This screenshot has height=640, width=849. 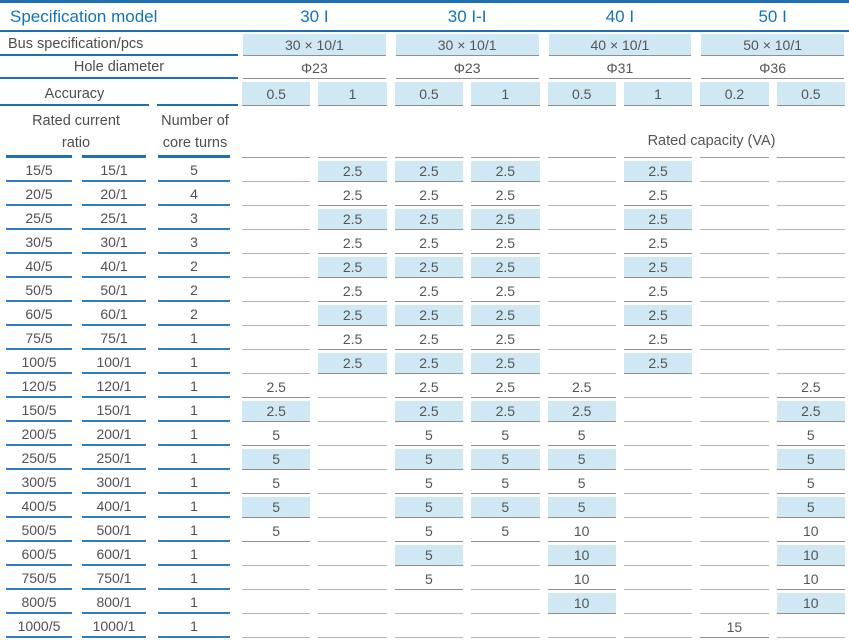 I want to click on ratio-1-cell: 1000/1, so click(x=114, y=626).